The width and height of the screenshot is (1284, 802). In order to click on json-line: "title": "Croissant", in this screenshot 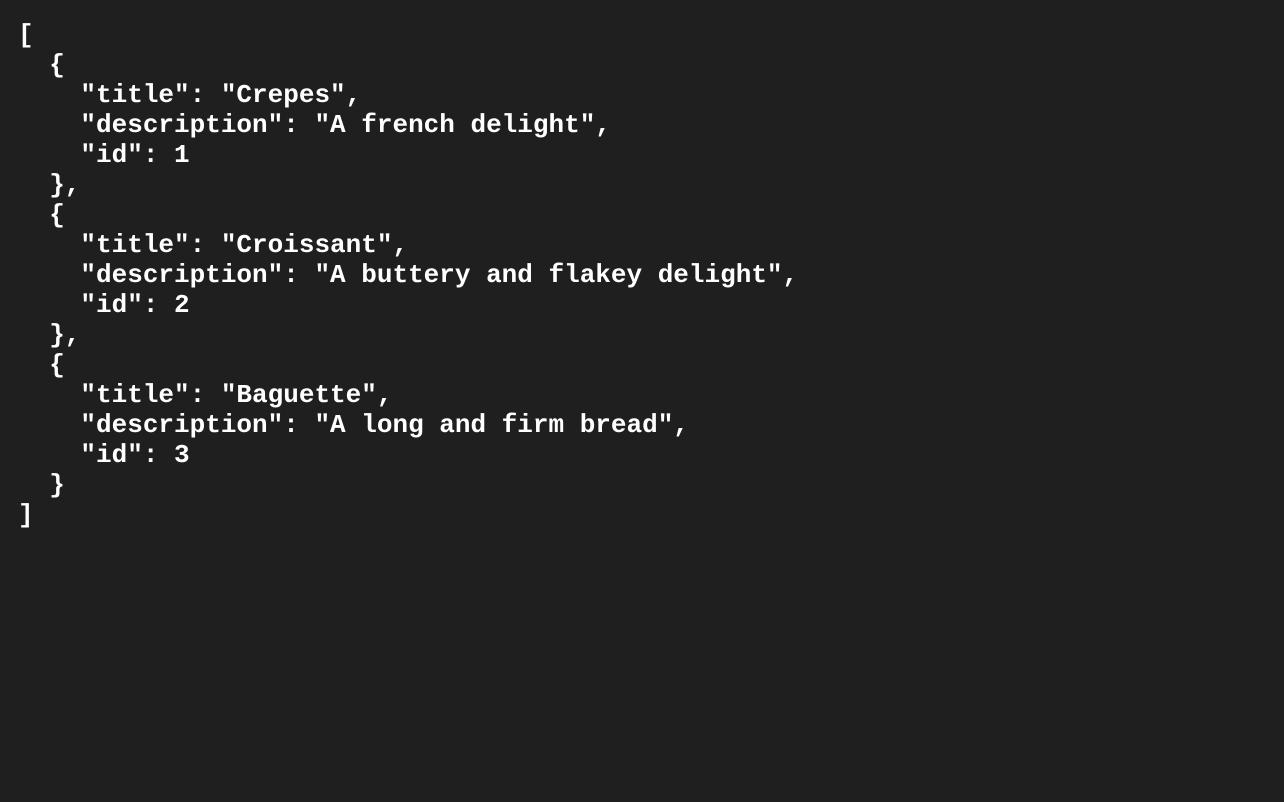, I will do `click(213, 245)`.